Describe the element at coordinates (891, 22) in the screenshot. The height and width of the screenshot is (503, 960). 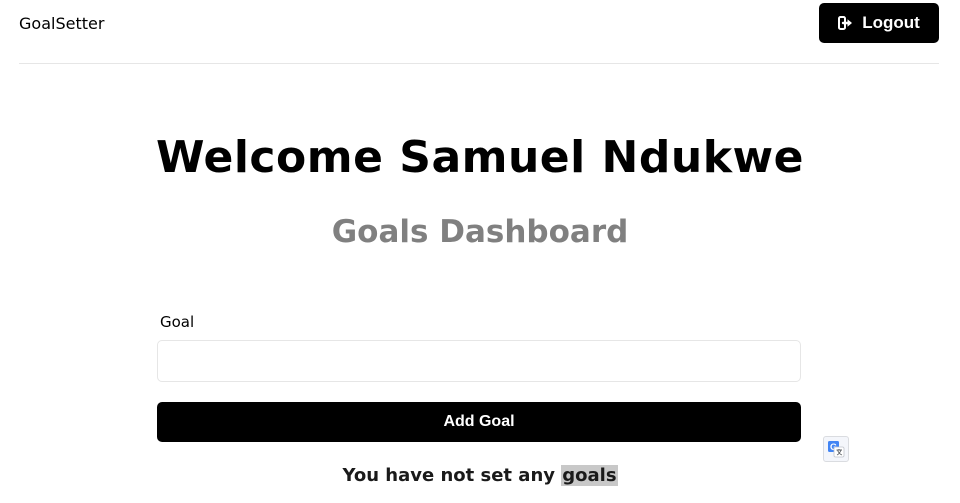
I see `logout-label: Logout` at that location.